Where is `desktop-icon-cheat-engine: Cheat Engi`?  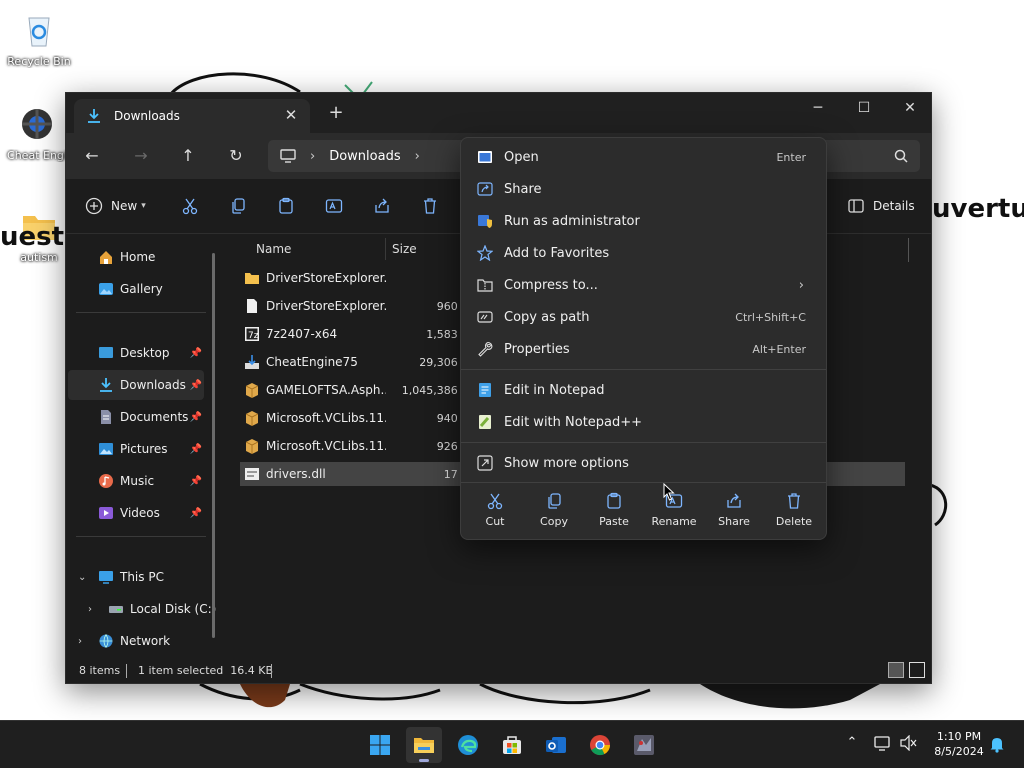 desktop-icon-cheat-engine: Cheat Engi is located at coordinates (37, 133).